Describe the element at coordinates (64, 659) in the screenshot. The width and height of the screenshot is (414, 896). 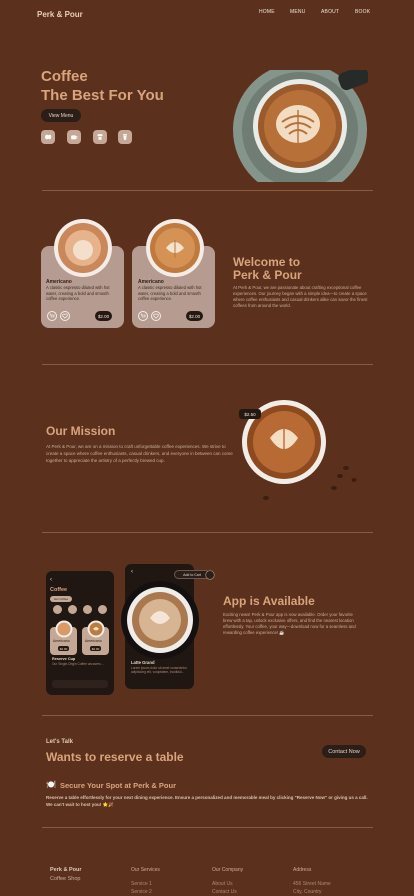
I see `promo-title: Reserve Cup` at that location.